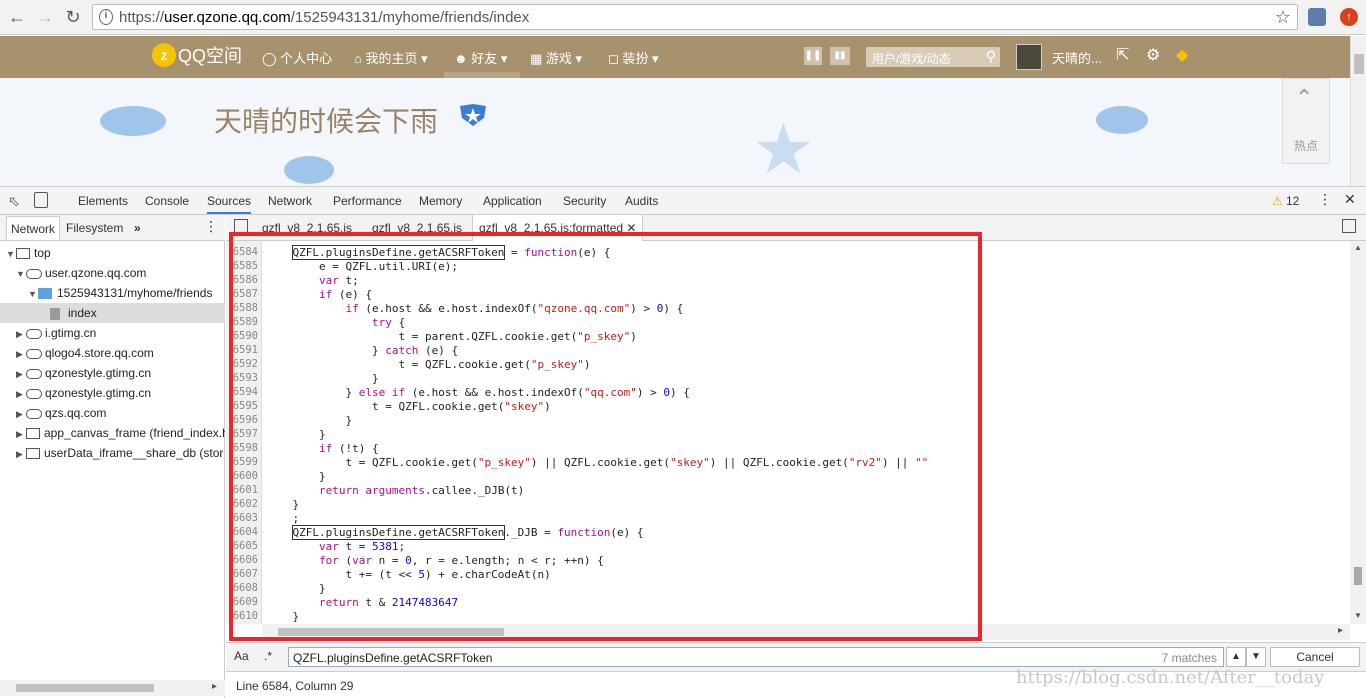 The width and height of the screenshot is (1366, 698). Describe the element at coordinates (1122, 55) in the screenshot. I see `logout-icon: ⇱` at that location.